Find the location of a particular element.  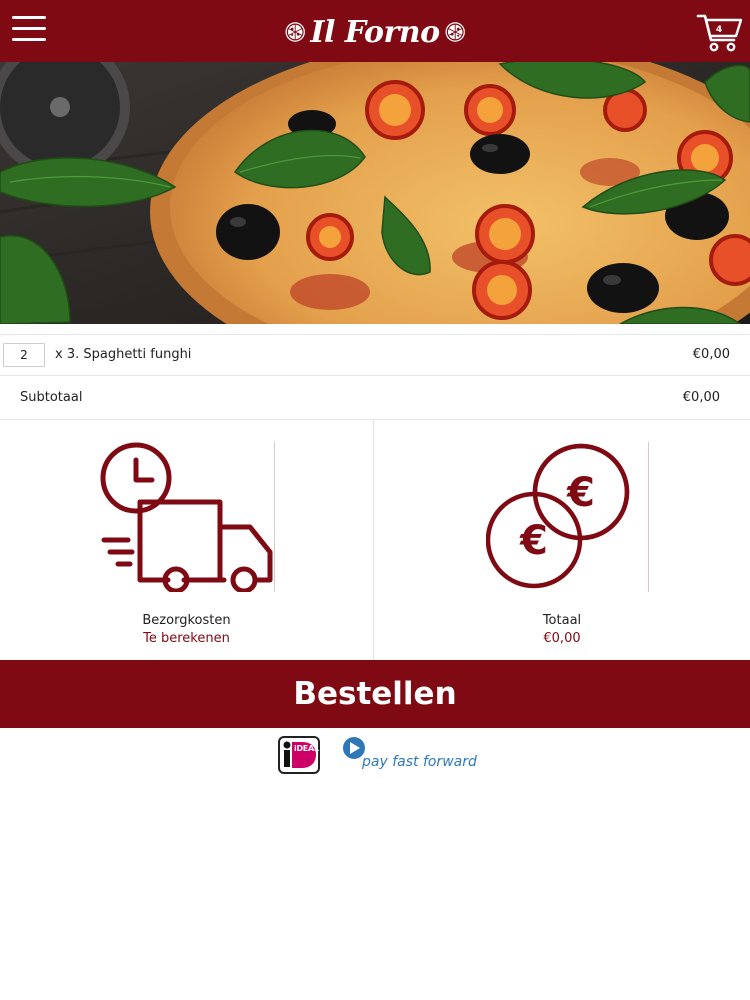

item-price: €0,00 is located at coordinates (711, 354).